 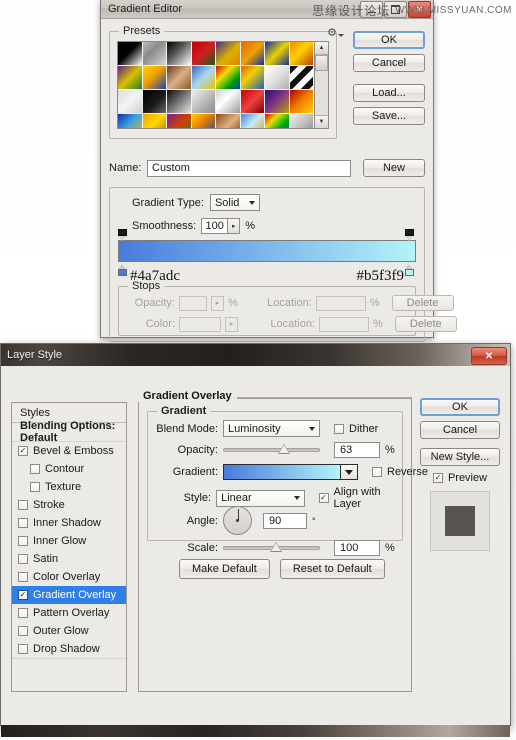 I want to click on angle-input: 90, so click(x=285, y=520).